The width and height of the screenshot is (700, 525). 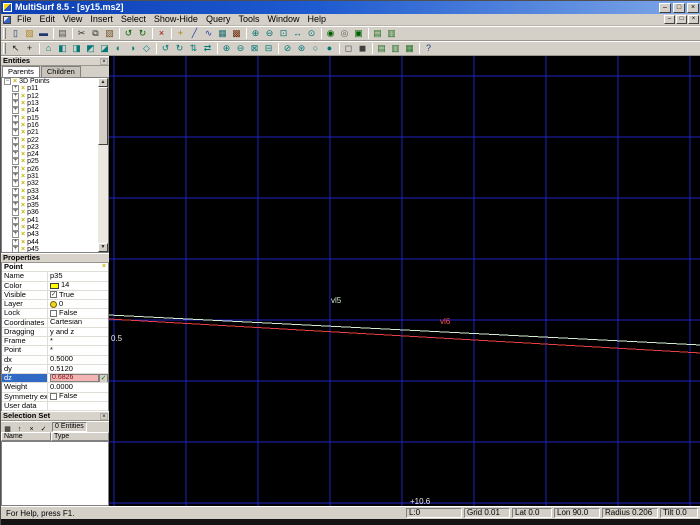 I want to click on column-header-name: Name, so click(x=26, y=436).